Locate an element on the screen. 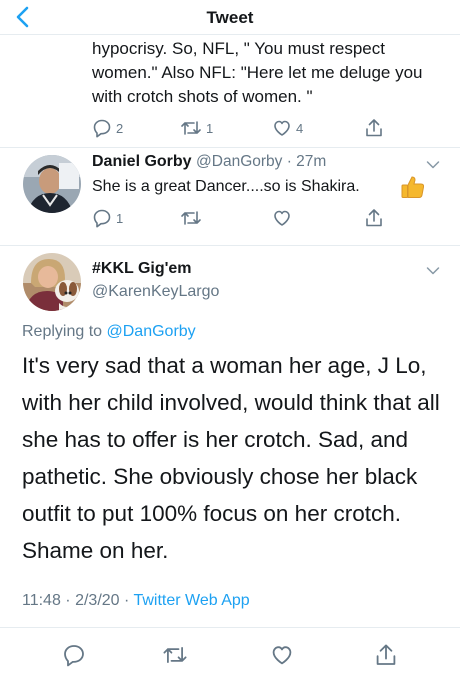  author-name: Daniel Gorby is located at coordinates (142, 161).